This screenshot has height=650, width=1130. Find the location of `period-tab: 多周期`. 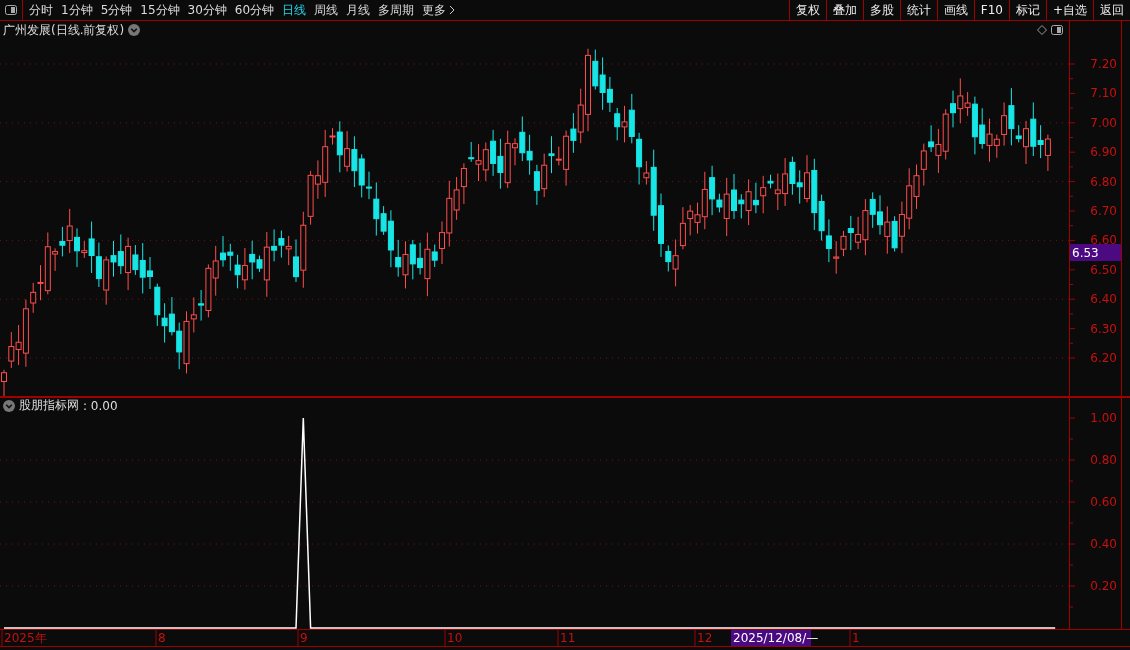

period-tab: 多周期 is located at coordinates (396, 10).